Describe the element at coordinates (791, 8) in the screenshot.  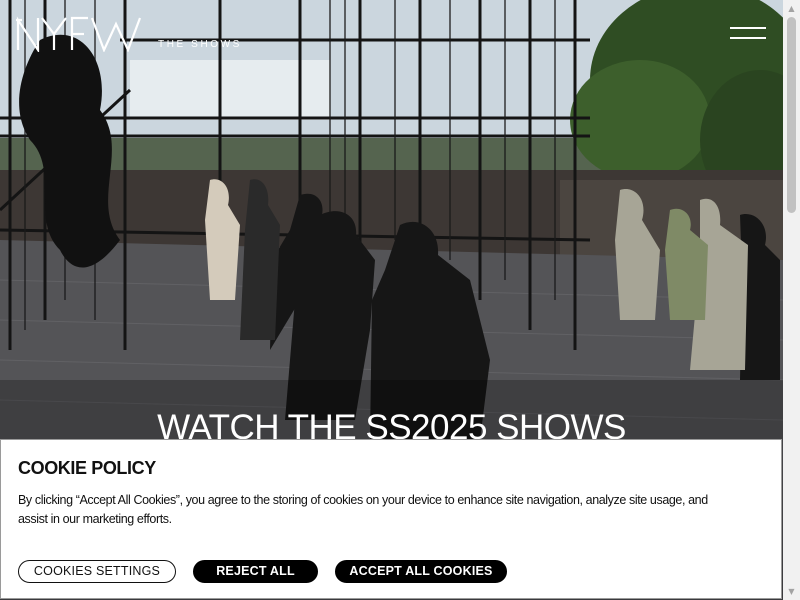
I see `scroll-up-arrow-icon: ▲` at that location.